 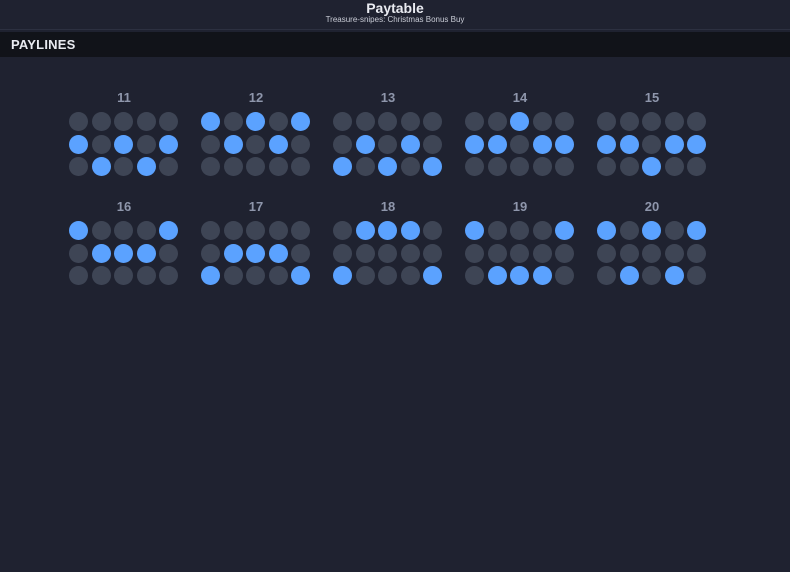 I want to click on payline-number: 18, so click(x=388, y=206).